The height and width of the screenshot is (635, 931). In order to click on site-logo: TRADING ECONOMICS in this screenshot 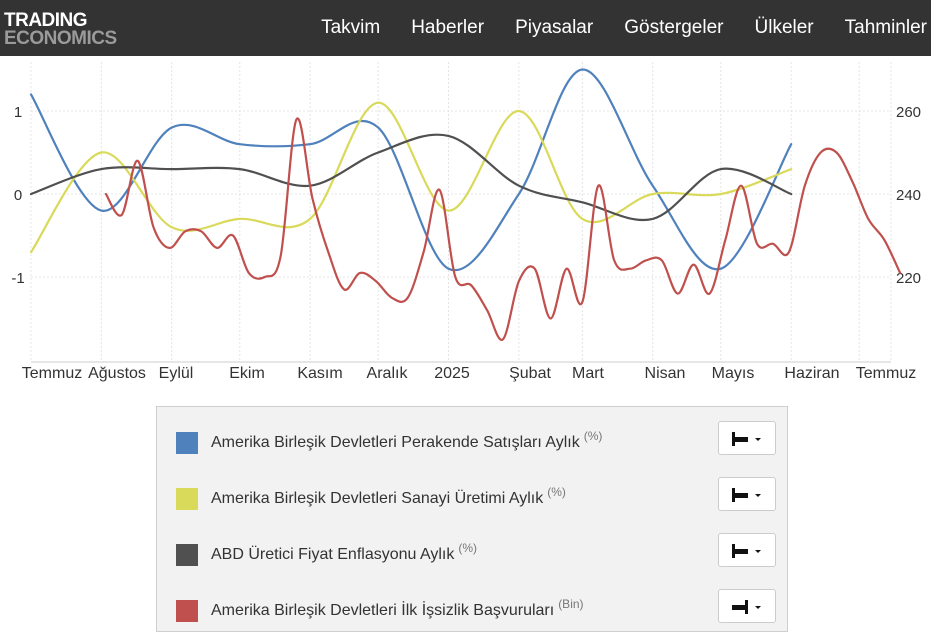, I will do `click(60, 29)`.